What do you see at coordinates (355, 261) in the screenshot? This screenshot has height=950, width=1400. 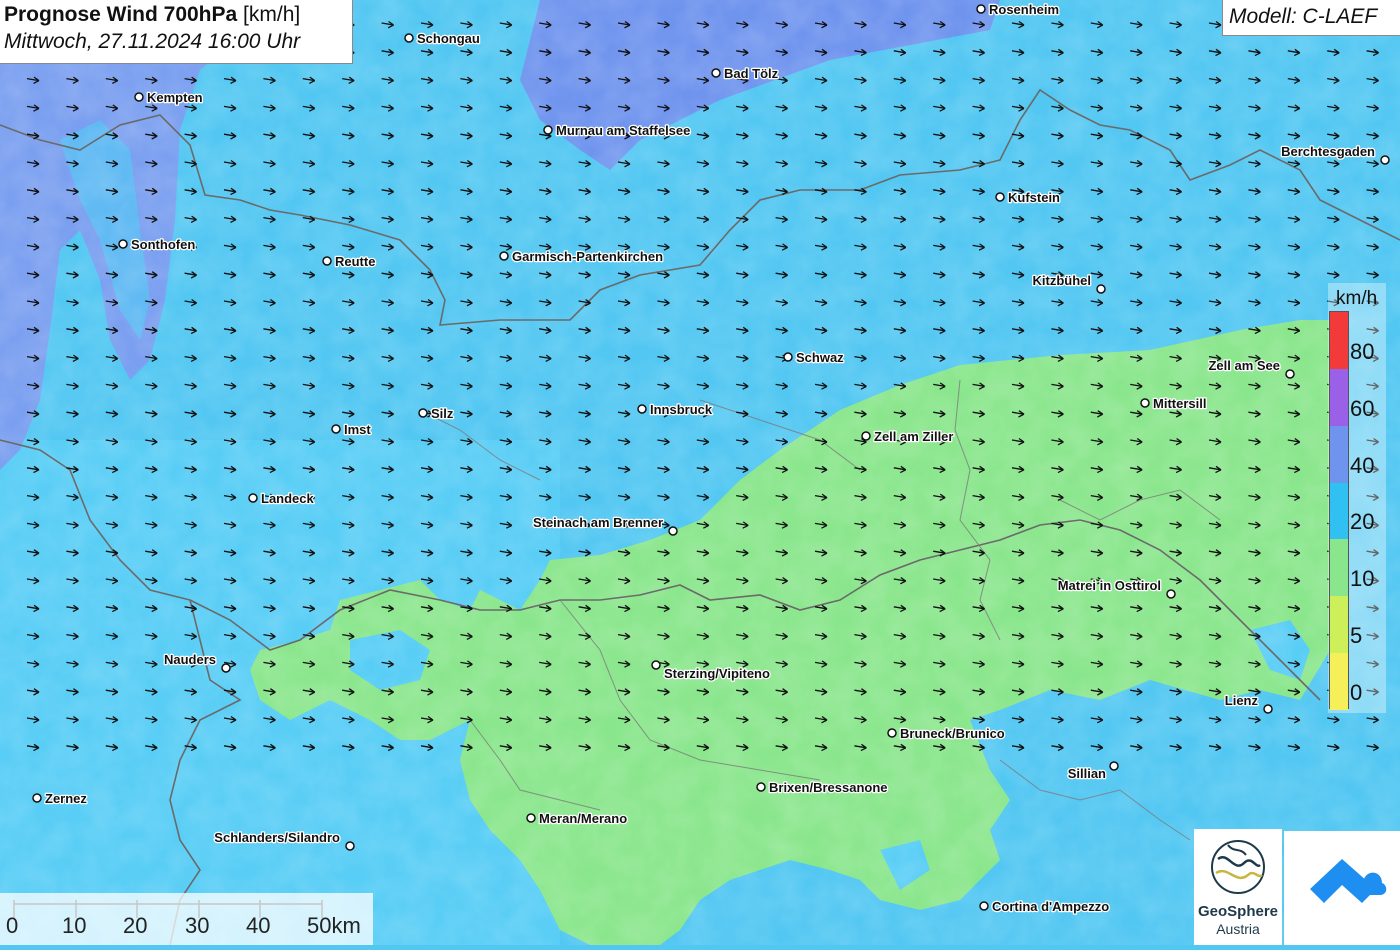 I see `city-label: Reutte` at bounding box center [355, 261].